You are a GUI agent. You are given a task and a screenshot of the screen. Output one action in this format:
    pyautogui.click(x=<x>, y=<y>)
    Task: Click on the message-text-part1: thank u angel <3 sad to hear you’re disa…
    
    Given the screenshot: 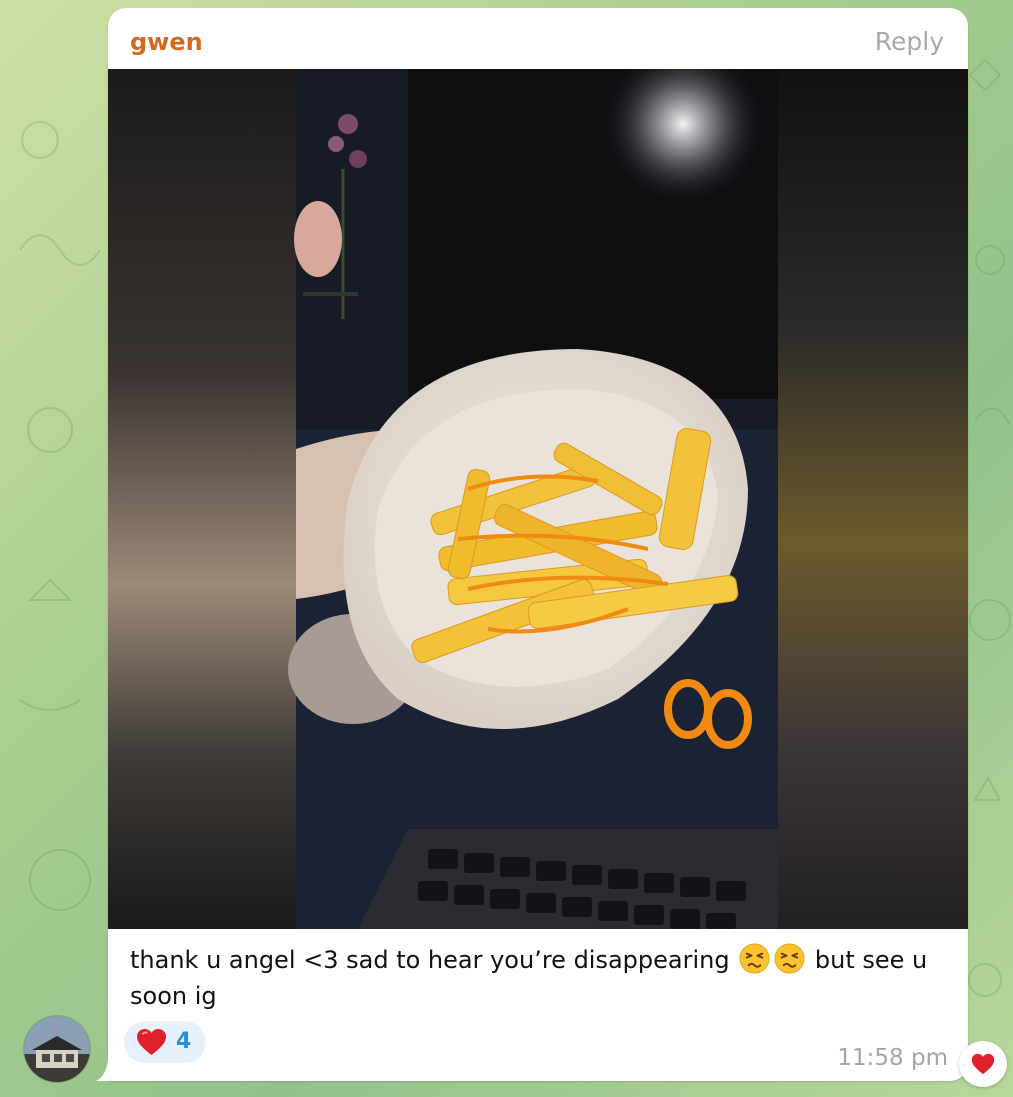 What is the action you would take?
    pyautogui.click(x=430, y=960)
    